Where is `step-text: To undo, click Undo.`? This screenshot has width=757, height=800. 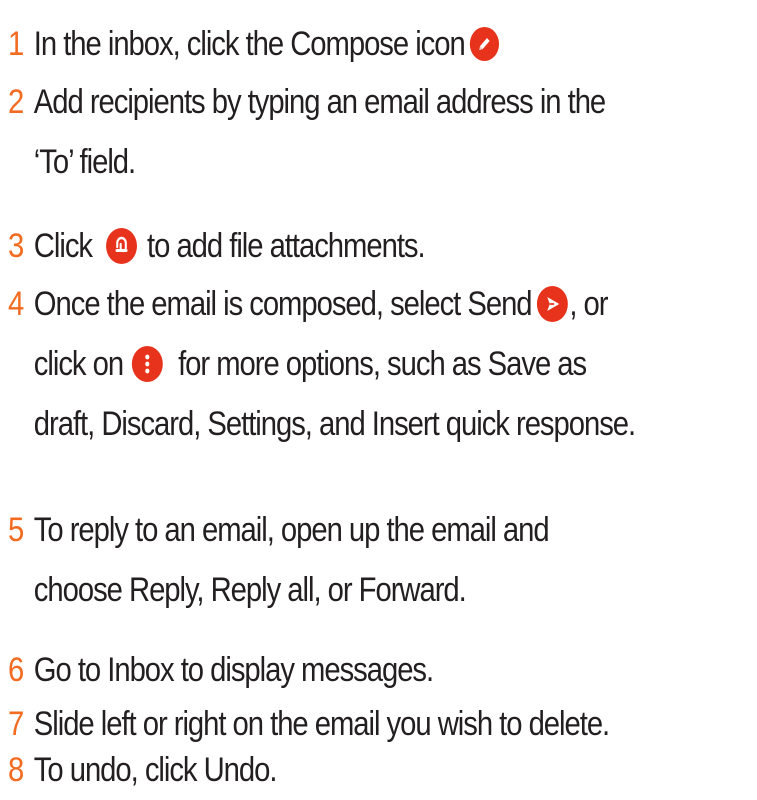 step-text: To undo, click Undo. is located at coordinates (155, 769).